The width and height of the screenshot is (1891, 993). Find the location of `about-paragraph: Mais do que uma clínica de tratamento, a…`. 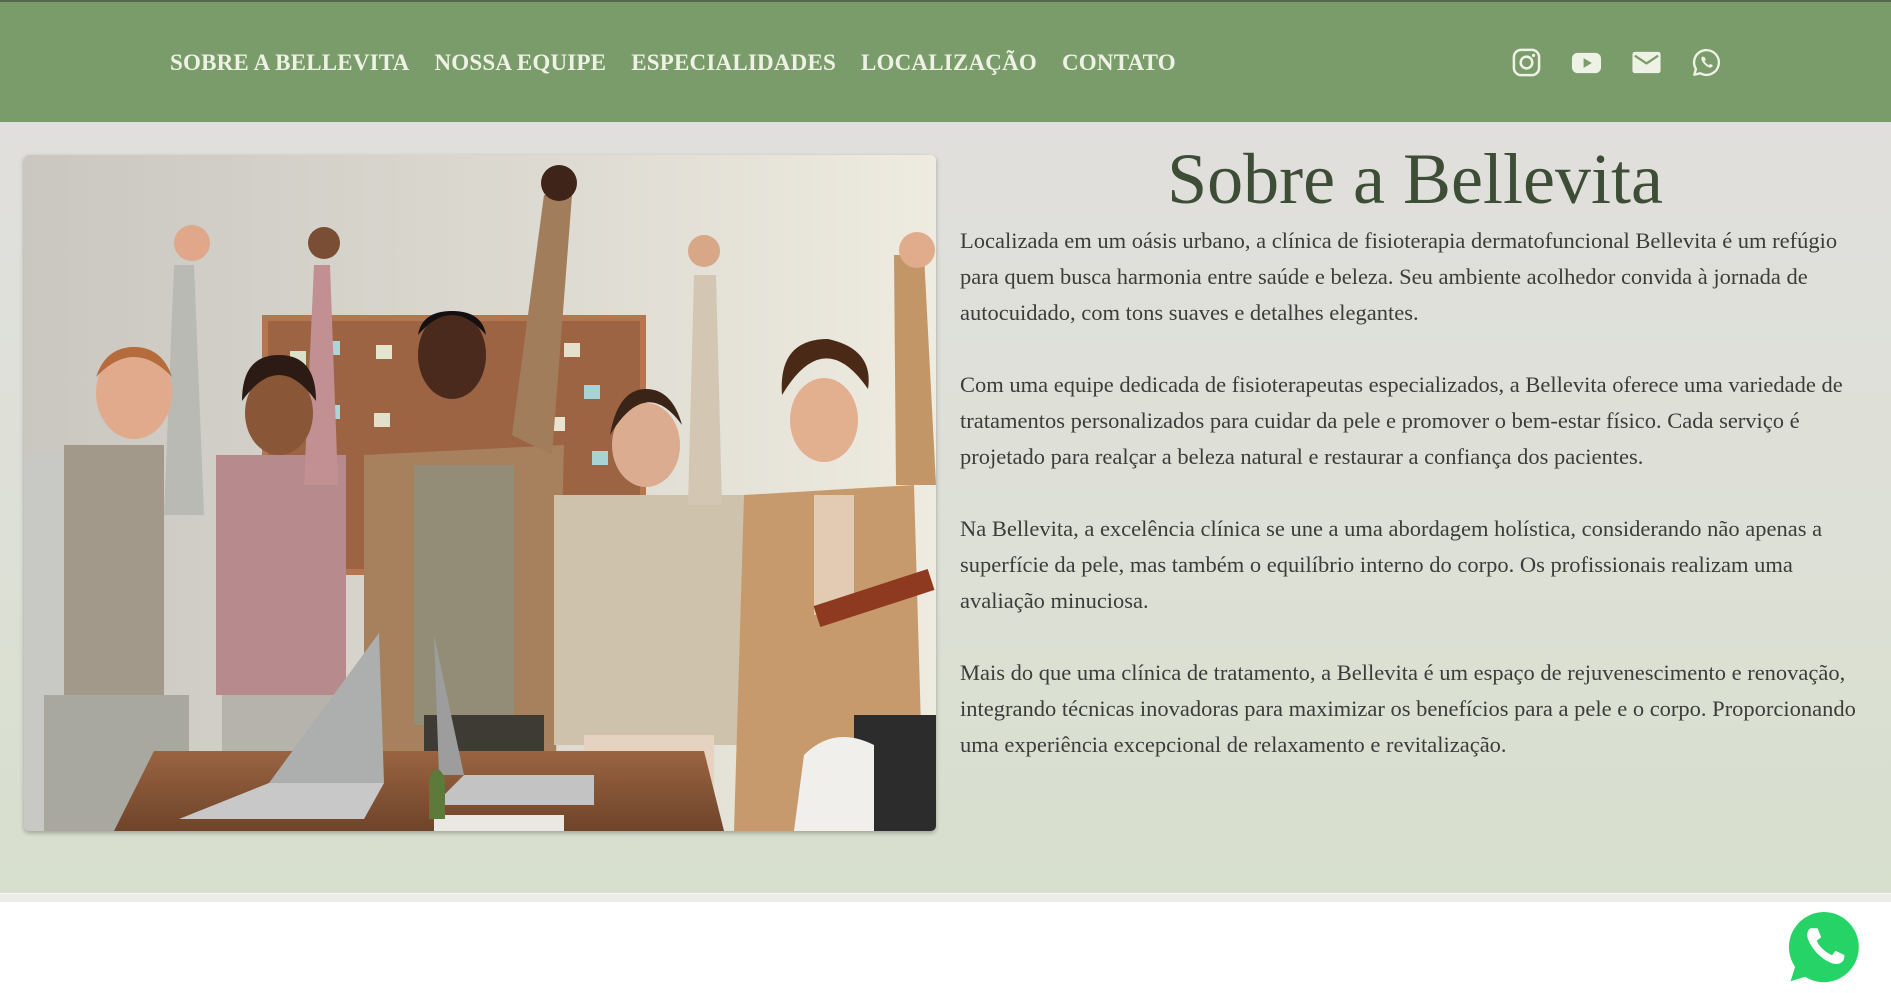

about-paragraph: Mais do que uma clínica de tratamento, a… is located at coordinates (1408, 708).